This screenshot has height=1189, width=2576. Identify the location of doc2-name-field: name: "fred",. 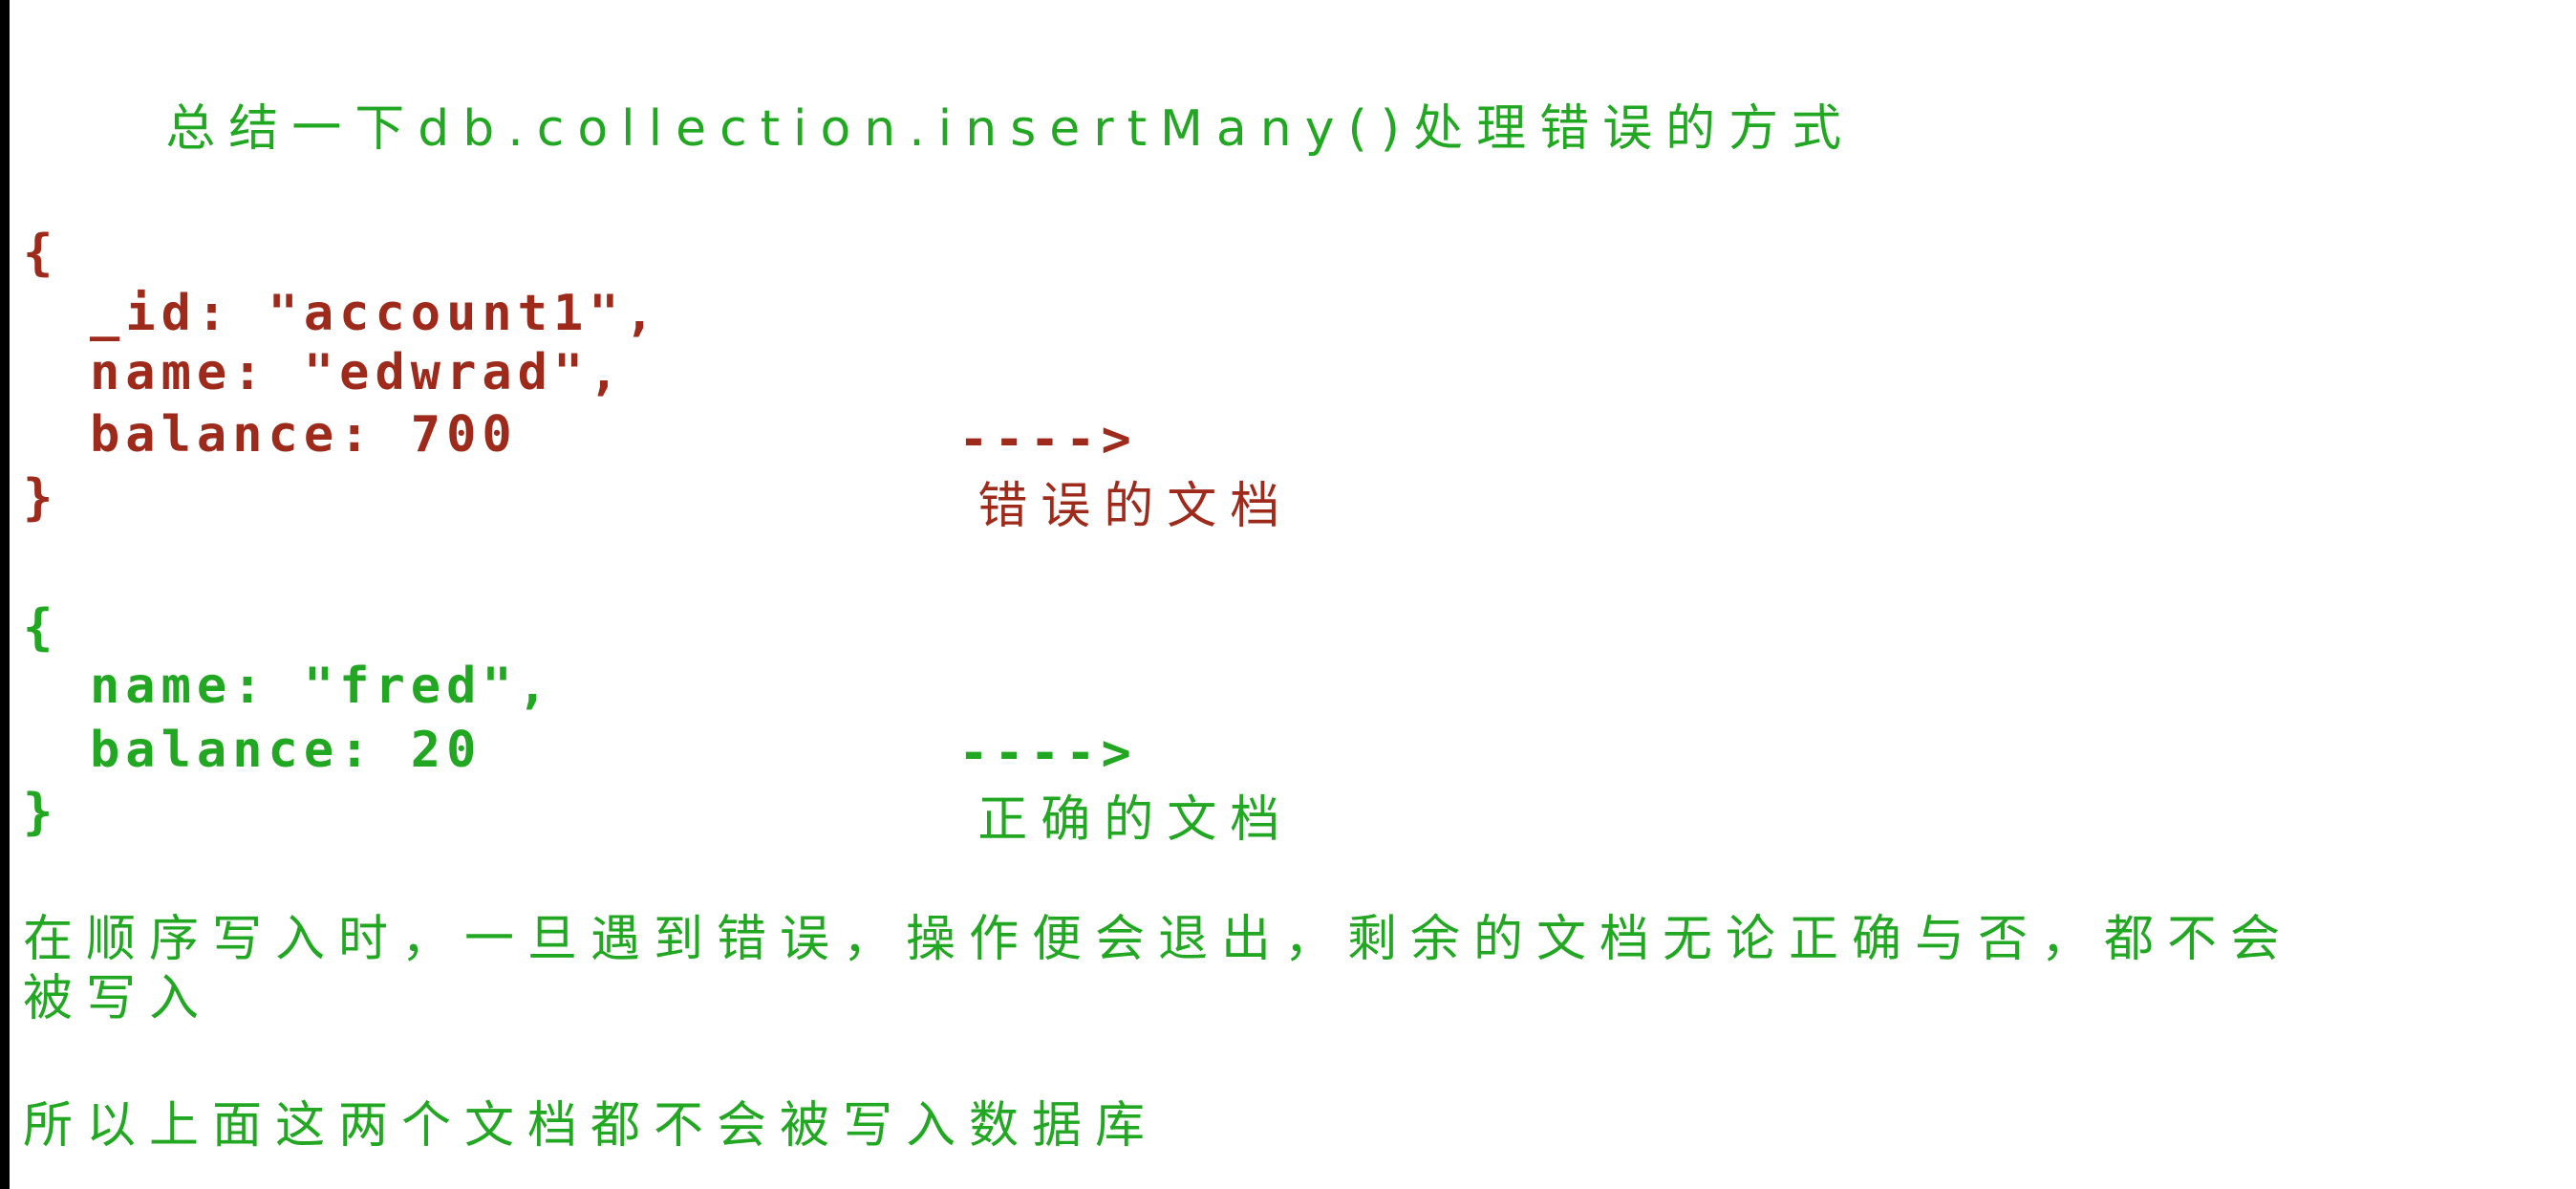
(321, 687).